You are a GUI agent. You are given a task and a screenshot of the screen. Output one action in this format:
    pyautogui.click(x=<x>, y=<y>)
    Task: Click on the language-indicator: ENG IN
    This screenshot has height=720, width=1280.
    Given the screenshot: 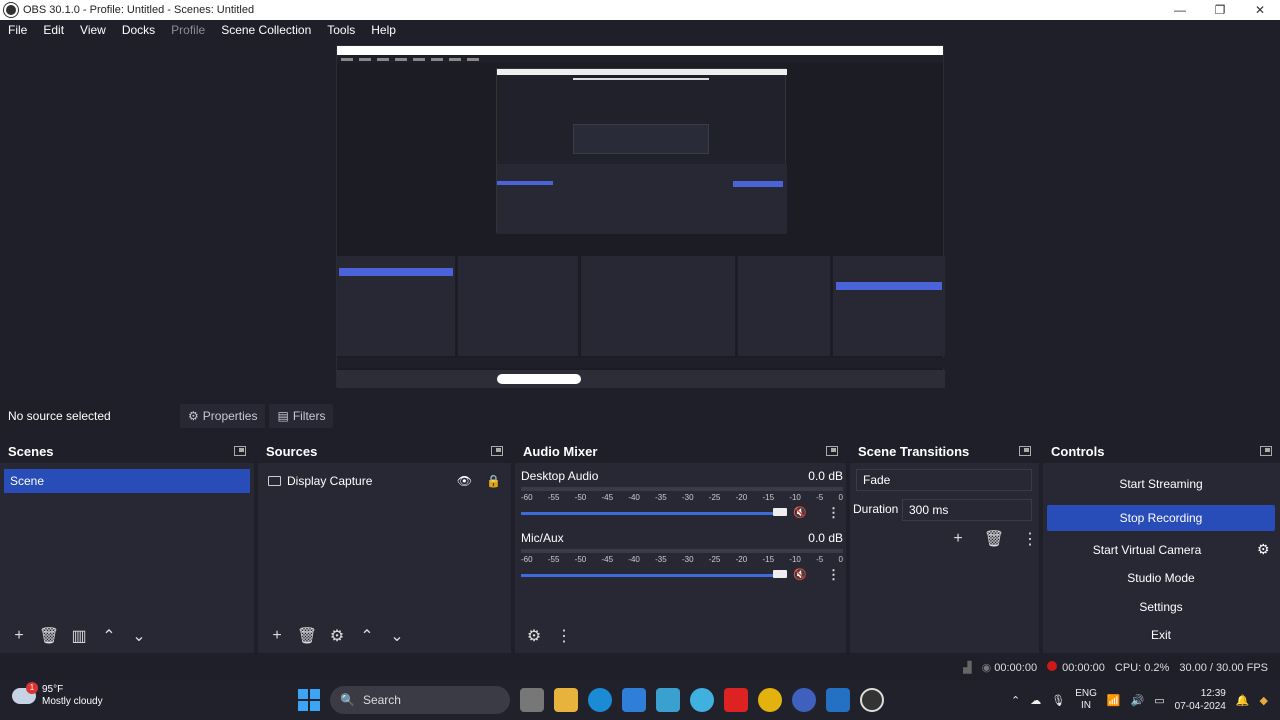 What is the action you would take?
    pyautogui.click(x=1086, y=700)
    